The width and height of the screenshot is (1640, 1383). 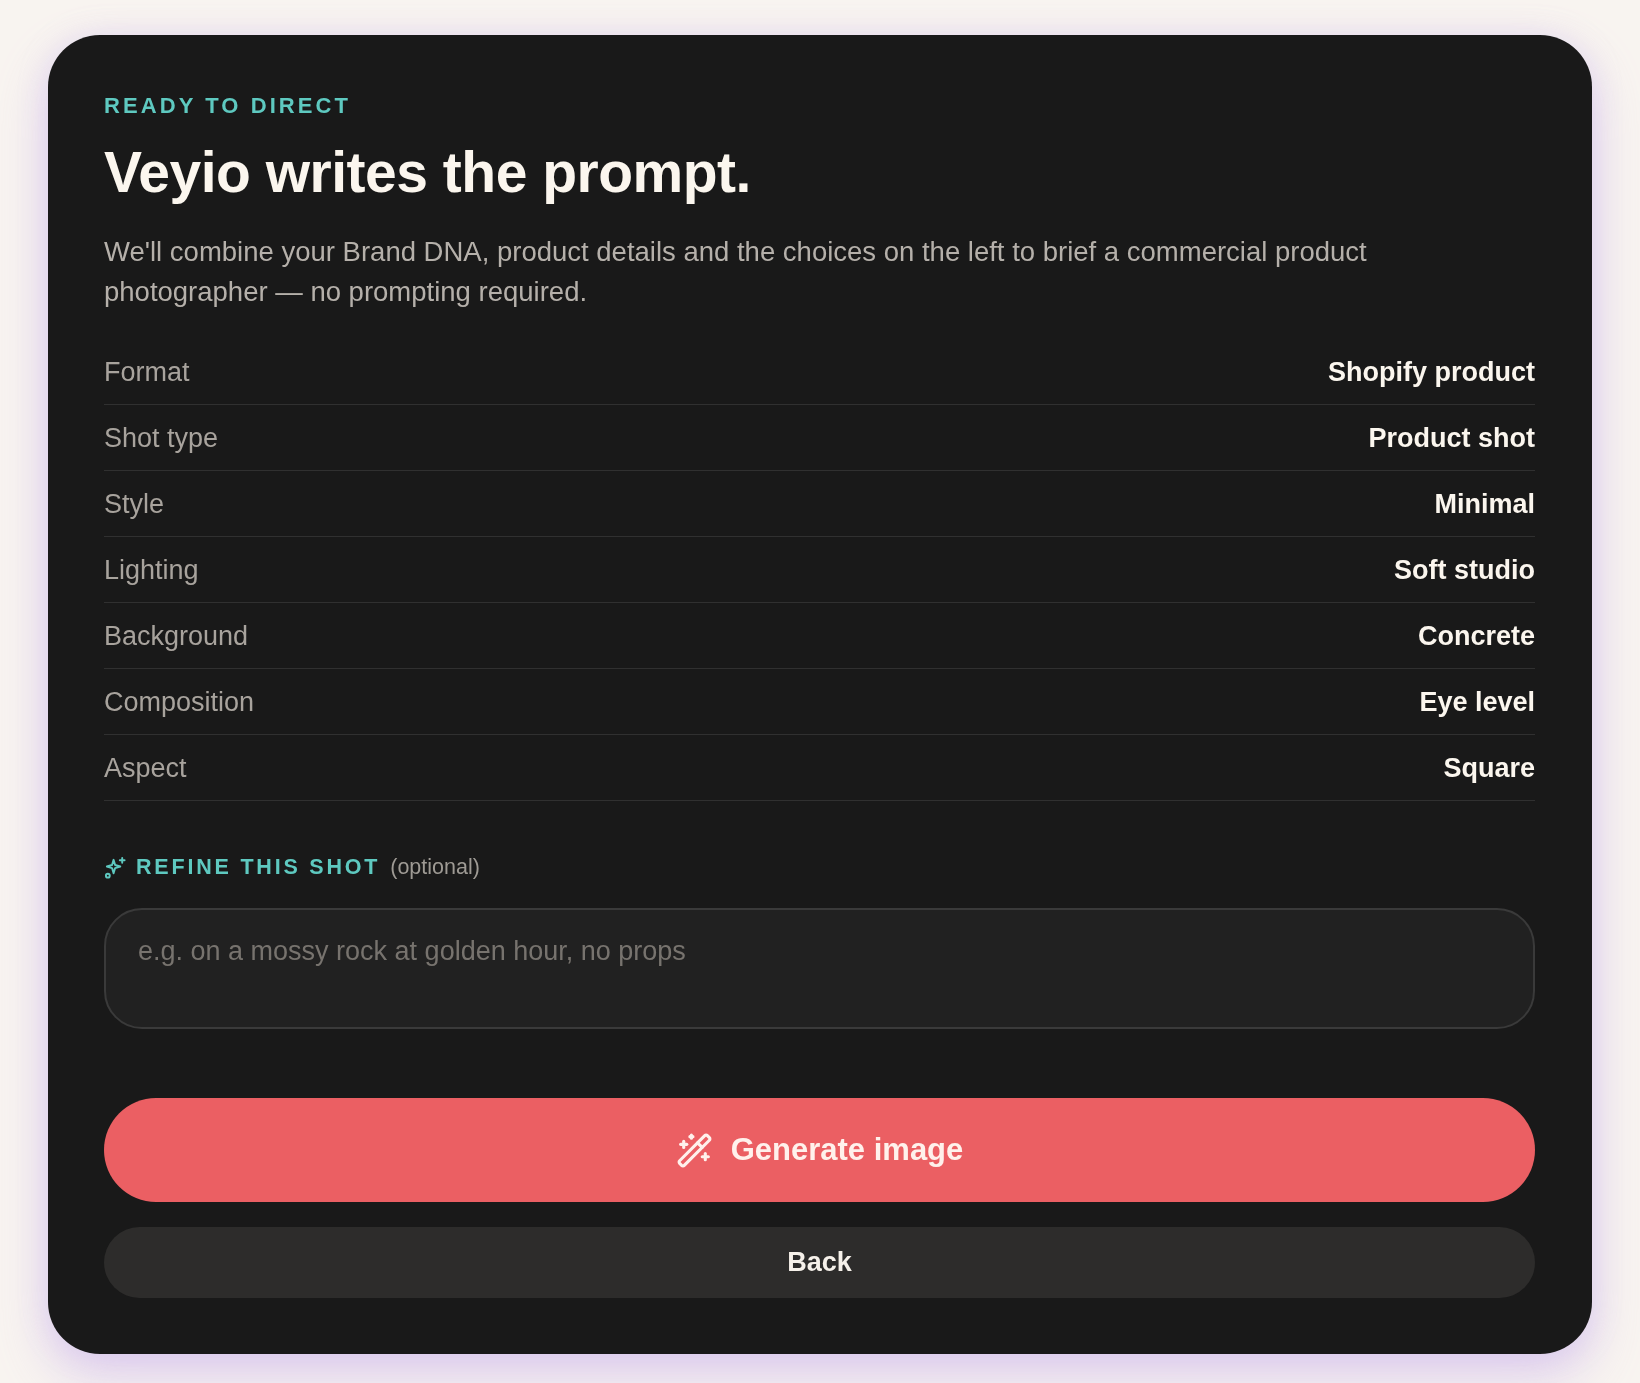 What do you see at coordinates (427, 172) in the screenshot?
I see `page-title: Veyio writes the prompt.` at bounding box center [427, 172].